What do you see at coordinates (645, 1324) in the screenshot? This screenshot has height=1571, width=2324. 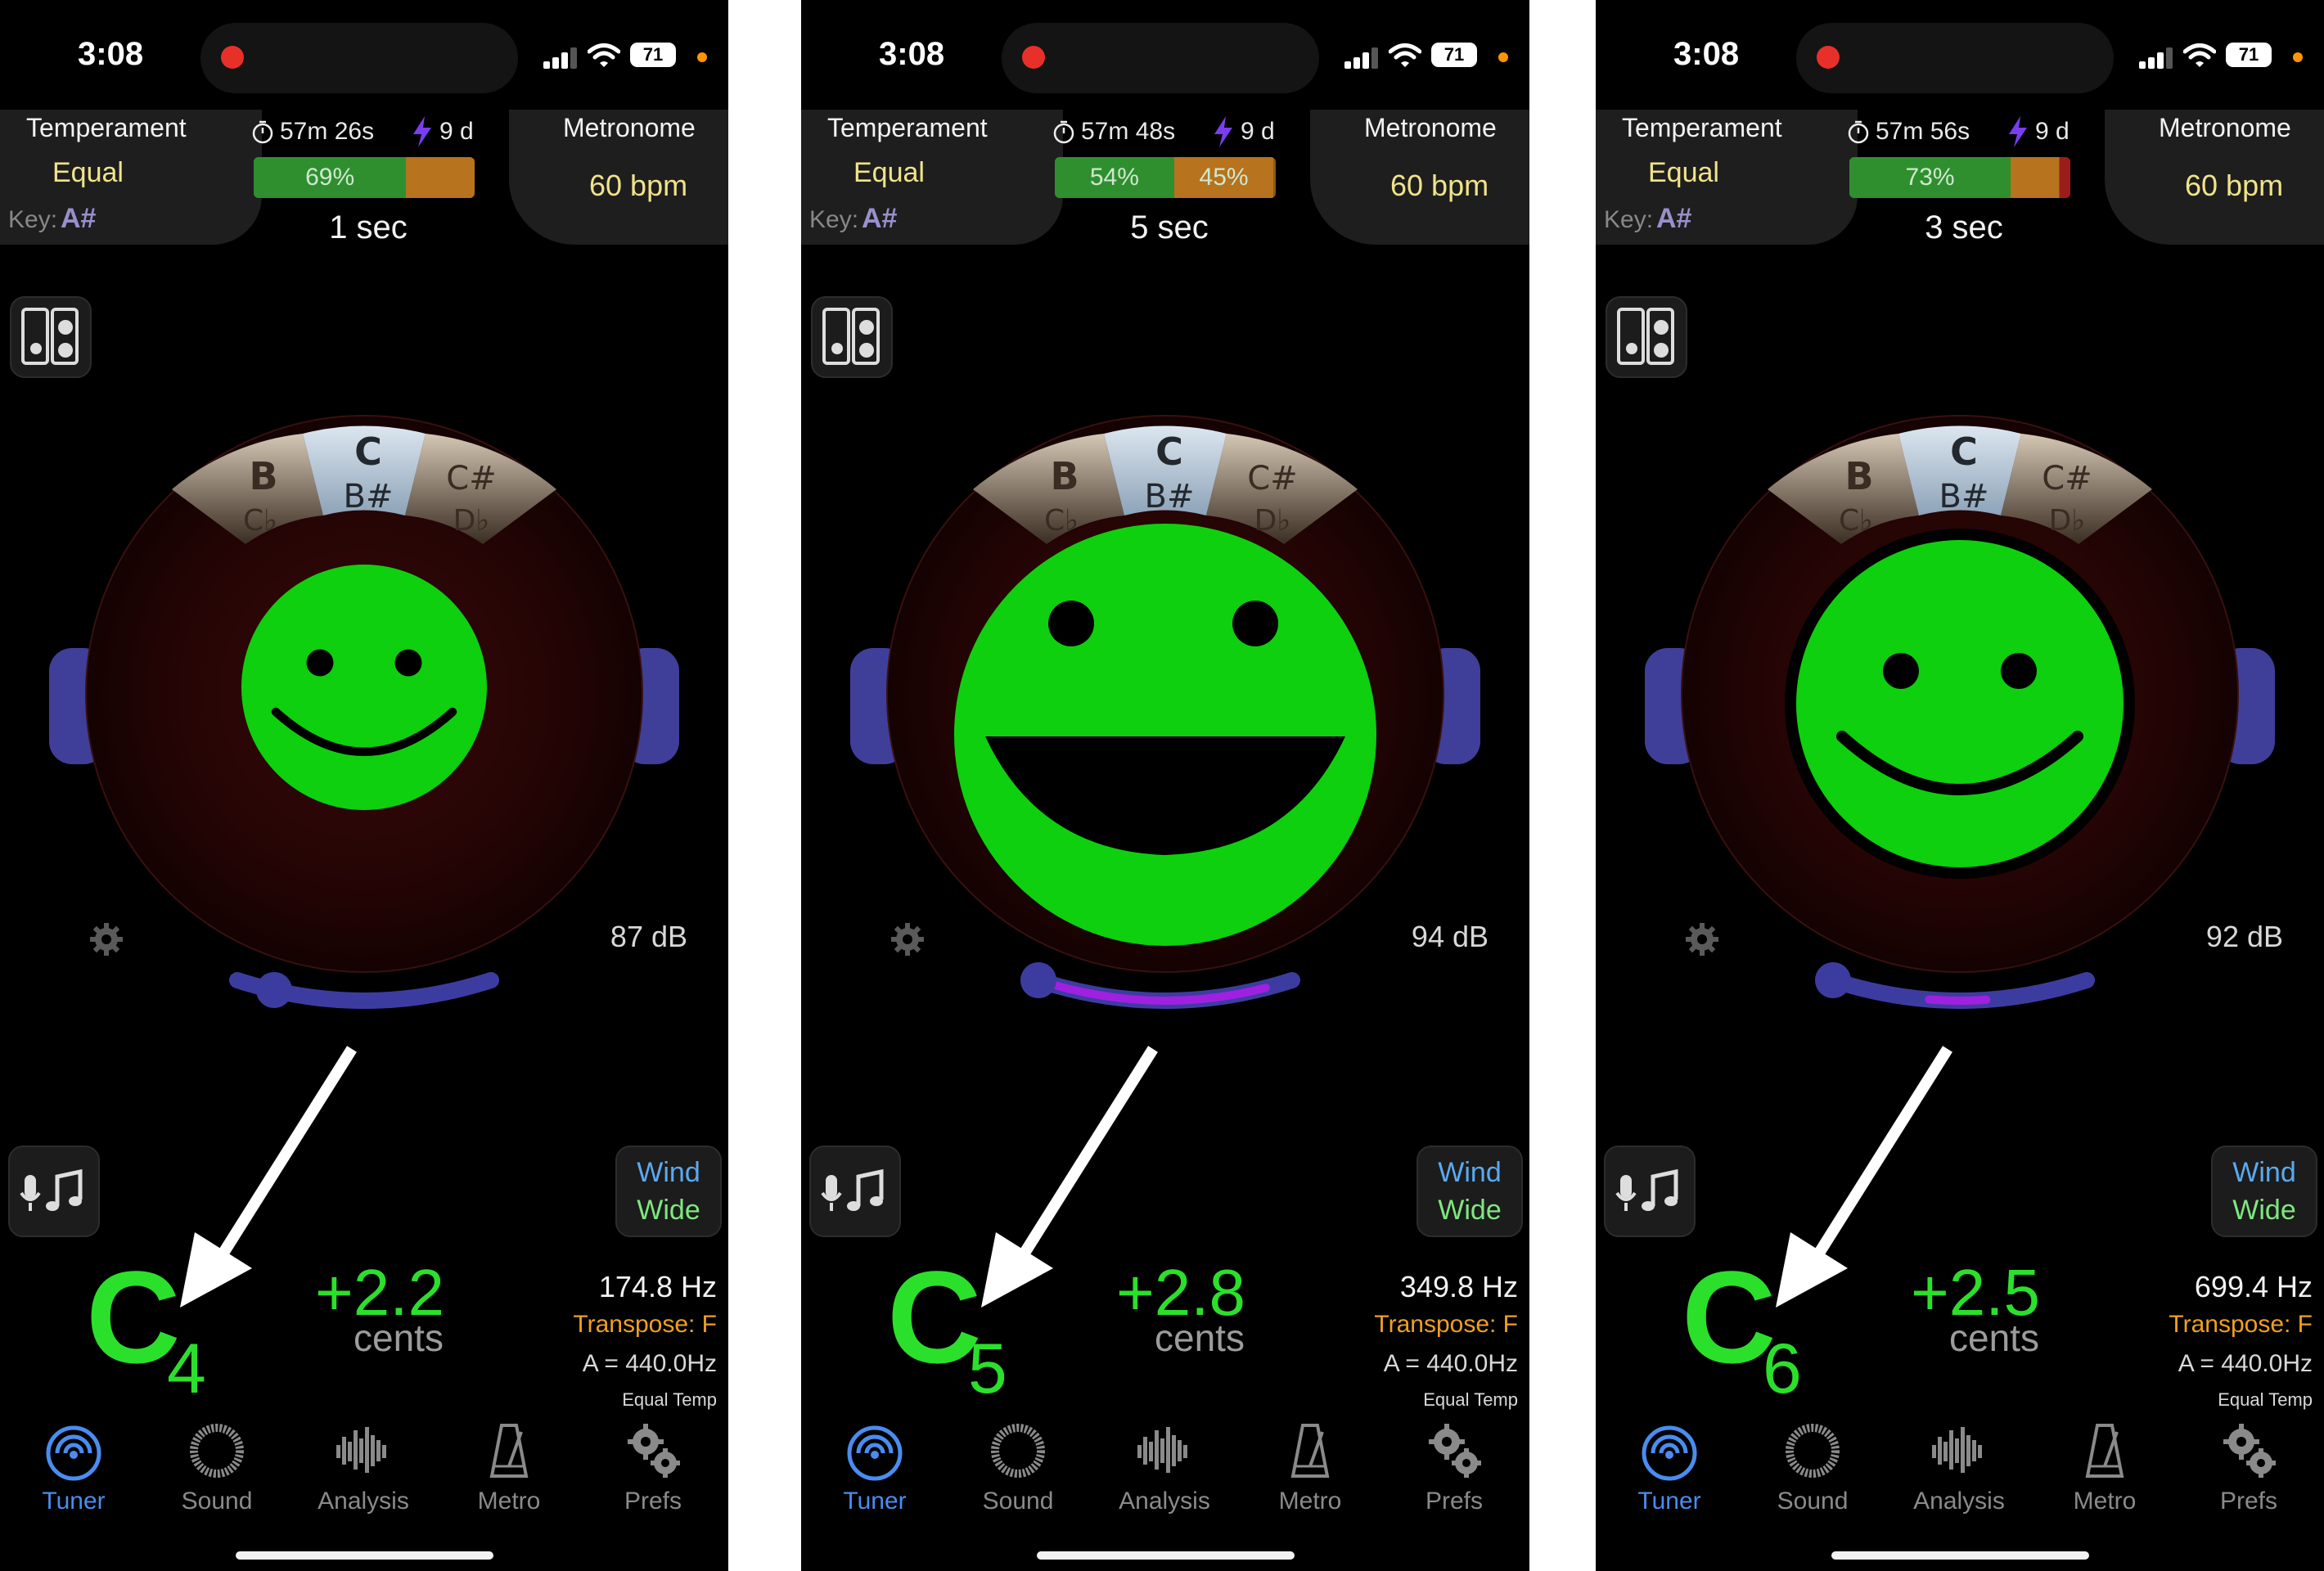 I see `transpose-readout: Transpose: F` at bounding box center [645, 1324].